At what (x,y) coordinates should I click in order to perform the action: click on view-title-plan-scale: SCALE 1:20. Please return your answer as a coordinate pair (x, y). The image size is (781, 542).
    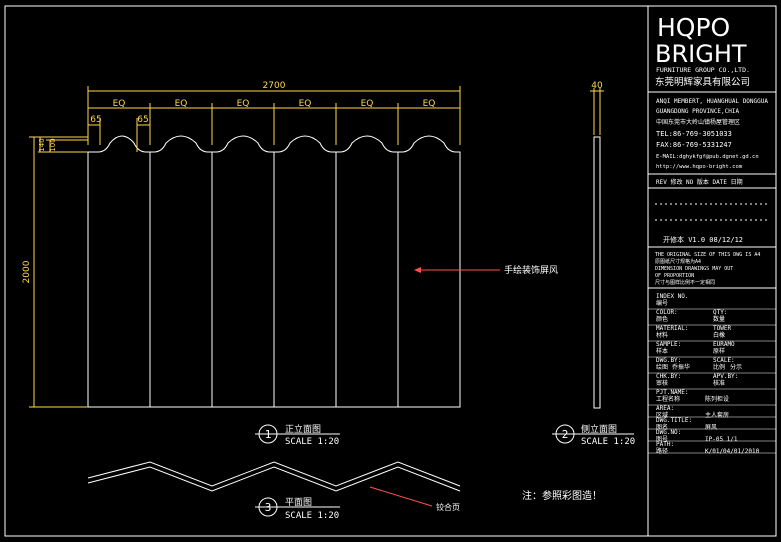
    Looking at the image, I should click on (312, 516).